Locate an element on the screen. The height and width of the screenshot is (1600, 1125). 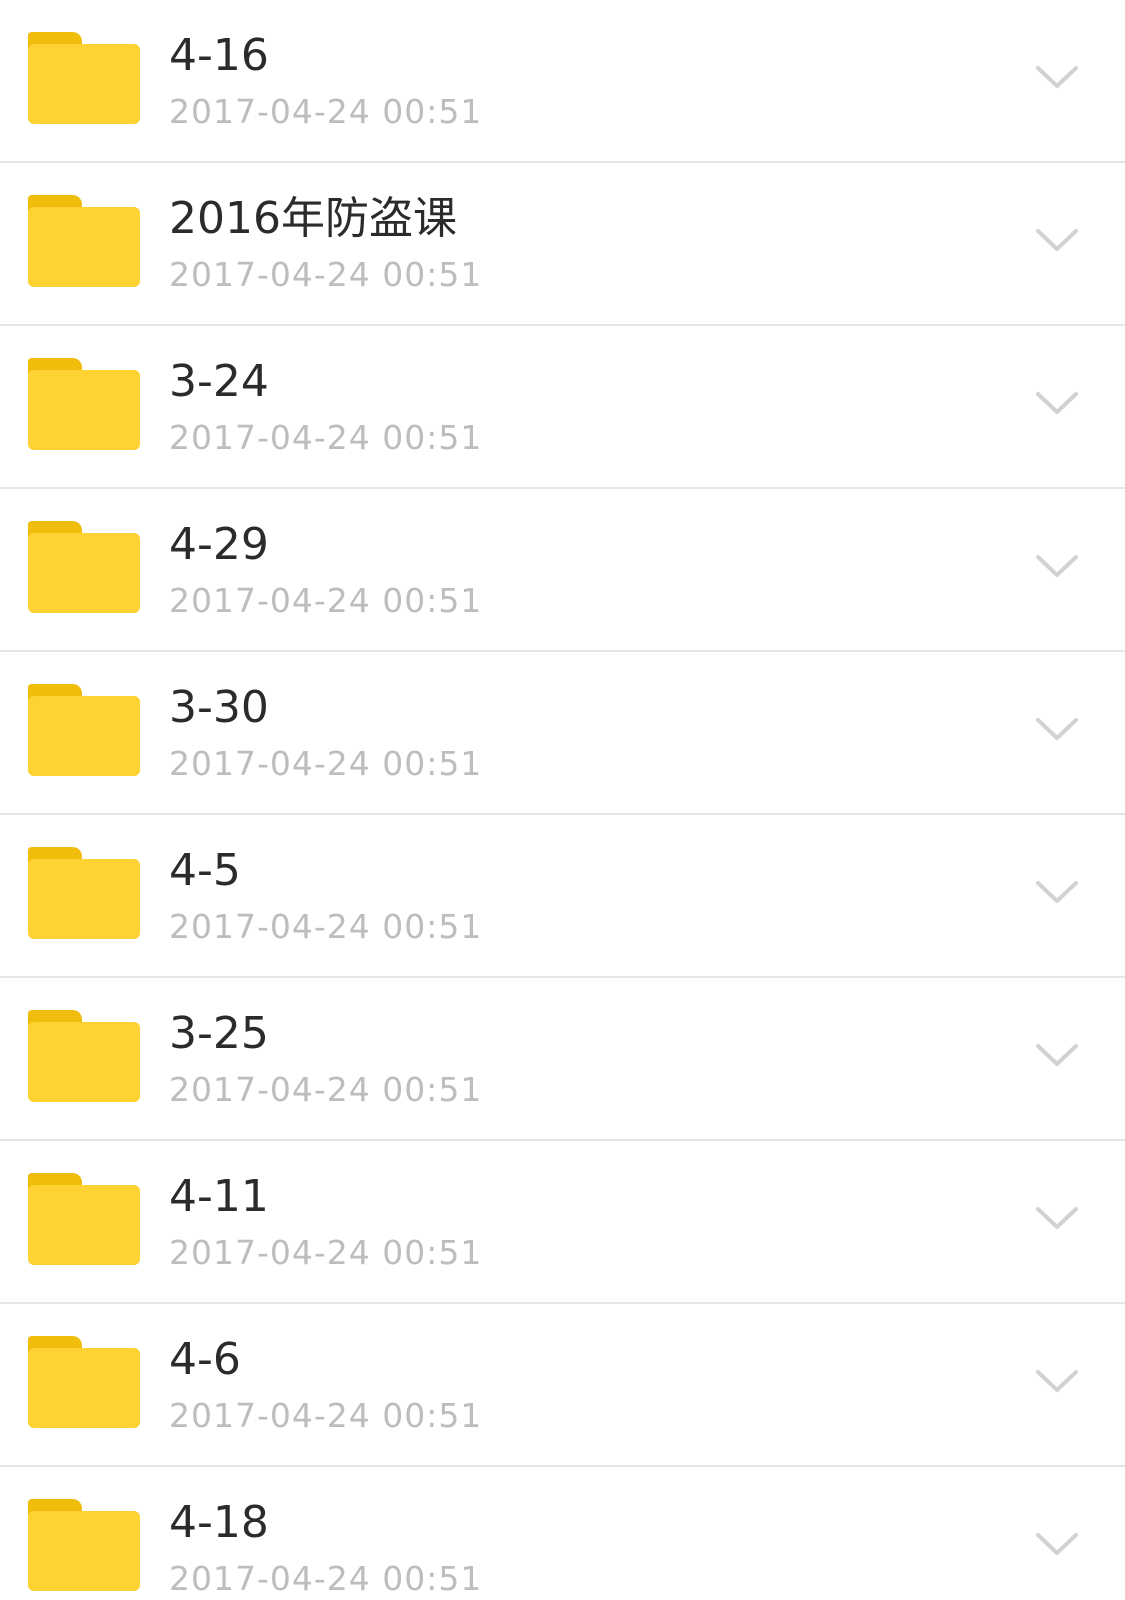
file-row: 4-6 2017-04-24 00:51 is located at coordinates (562, 1385).